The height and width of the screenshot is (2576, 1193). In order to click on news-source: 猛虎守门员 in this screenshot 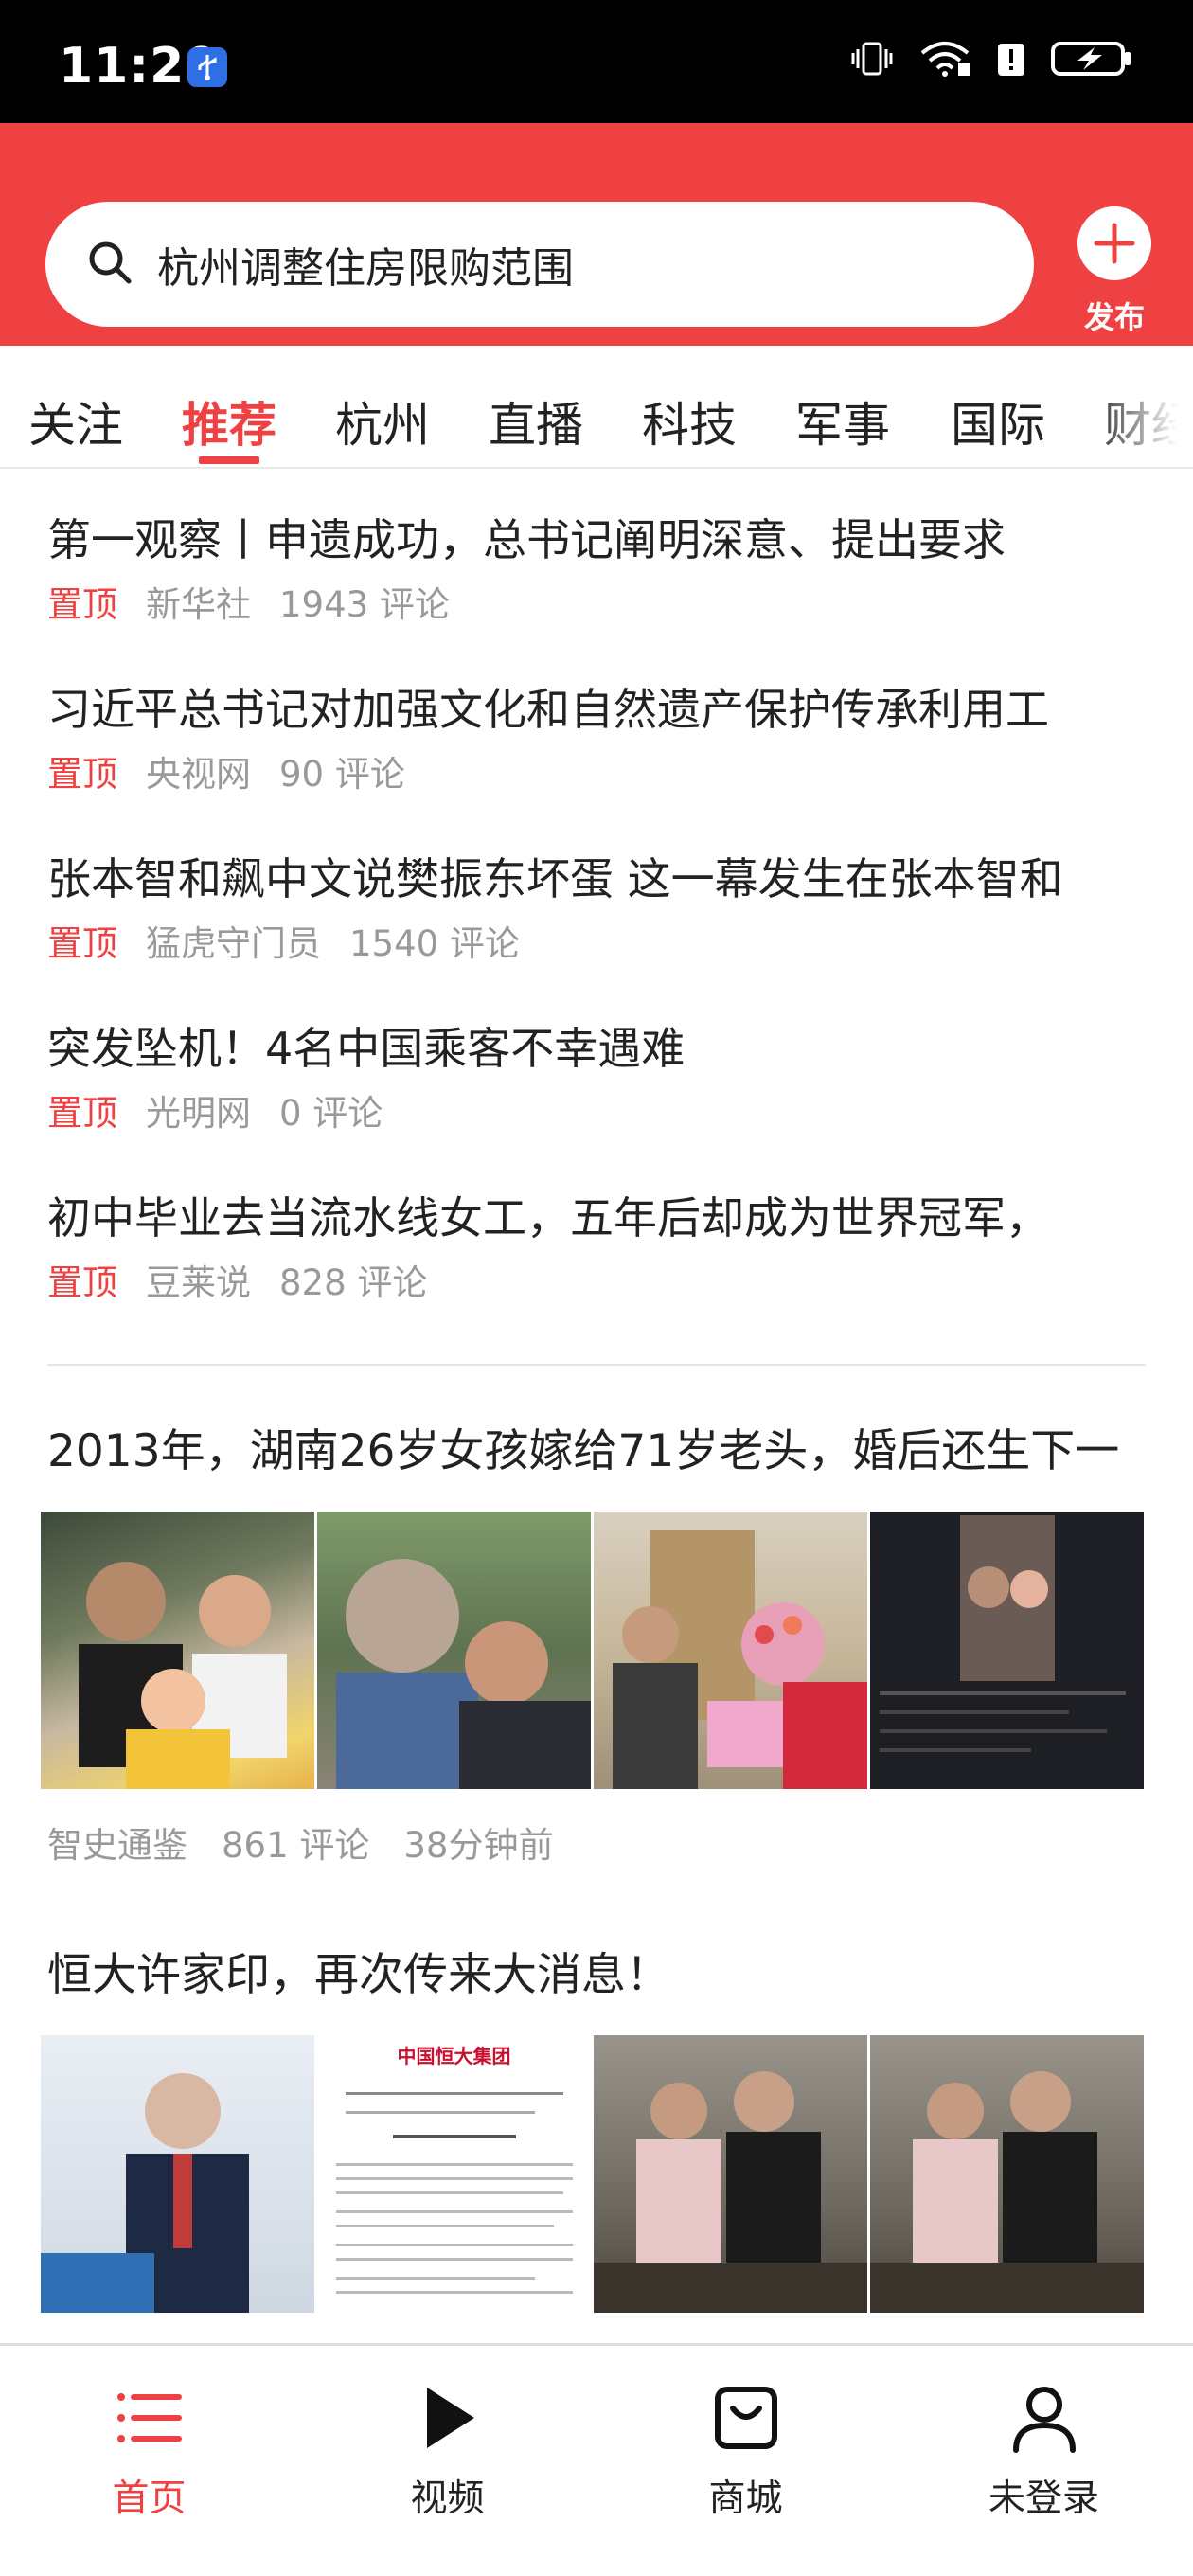, I will do `click(233, 943)`.